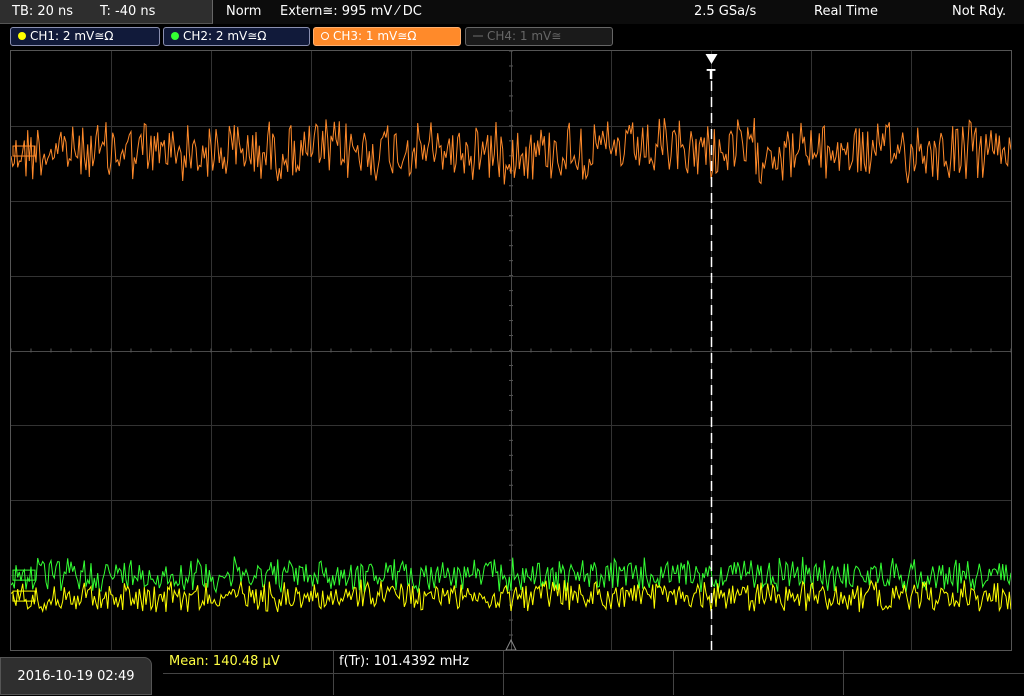 The image size is (1024, 696). I want to click on channel-1-dot-icon, so click(22, 36).